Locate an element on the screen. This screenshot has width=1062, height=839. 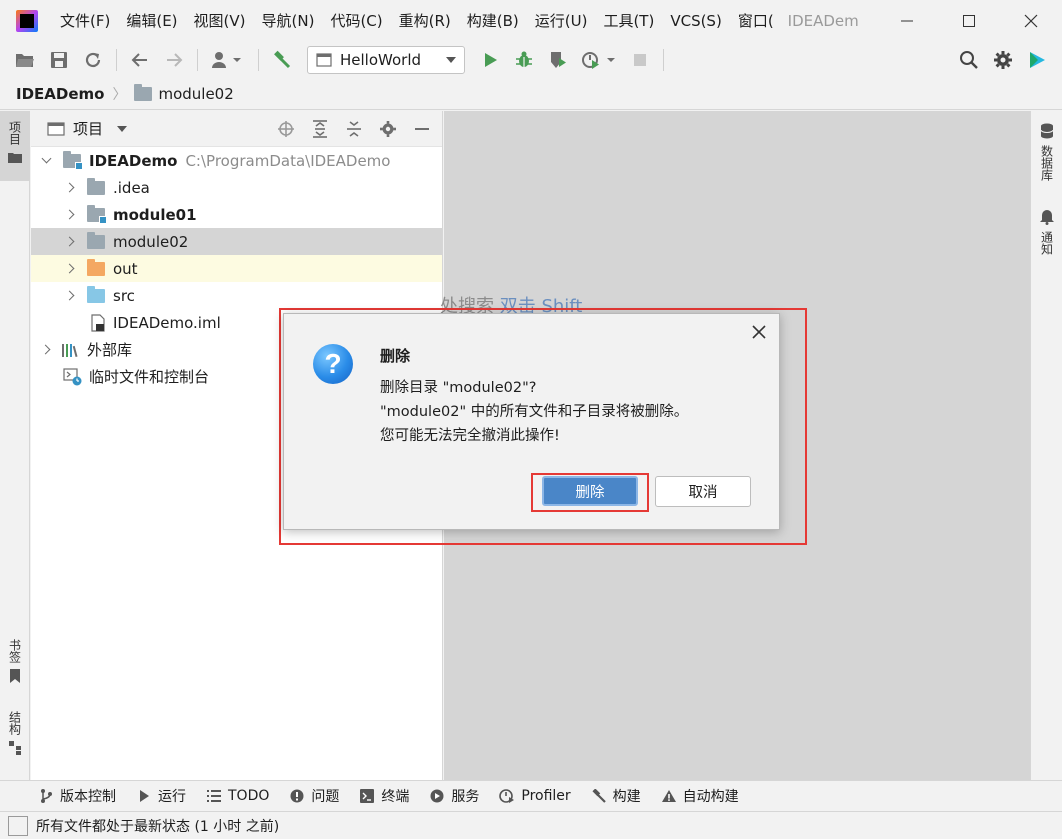
tree-item-root: IDEADemo C:\ProgramData\IDEADemo is located at coordinates (236, 160).